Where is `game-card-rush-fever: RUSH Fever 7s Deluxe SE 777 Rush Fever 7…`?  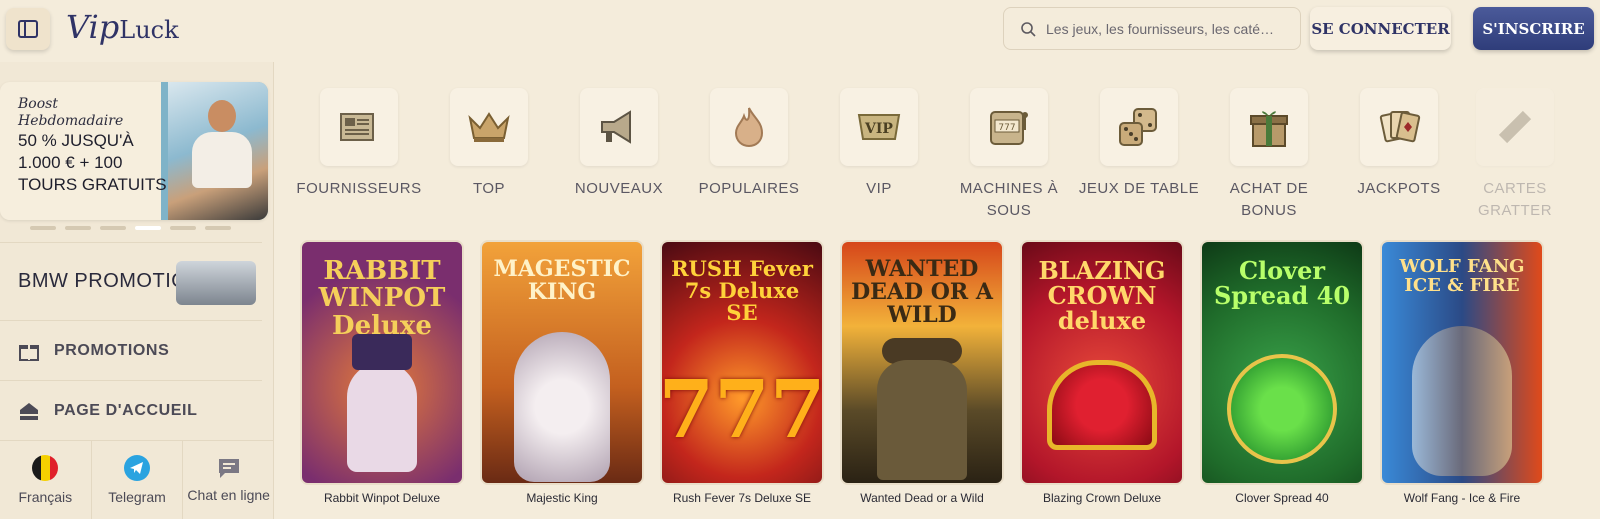 game-card-rush-fever: RUSH Fever 7s Deluxe SE 777 Rush Fever 7… is located at coordinates (742, 372).